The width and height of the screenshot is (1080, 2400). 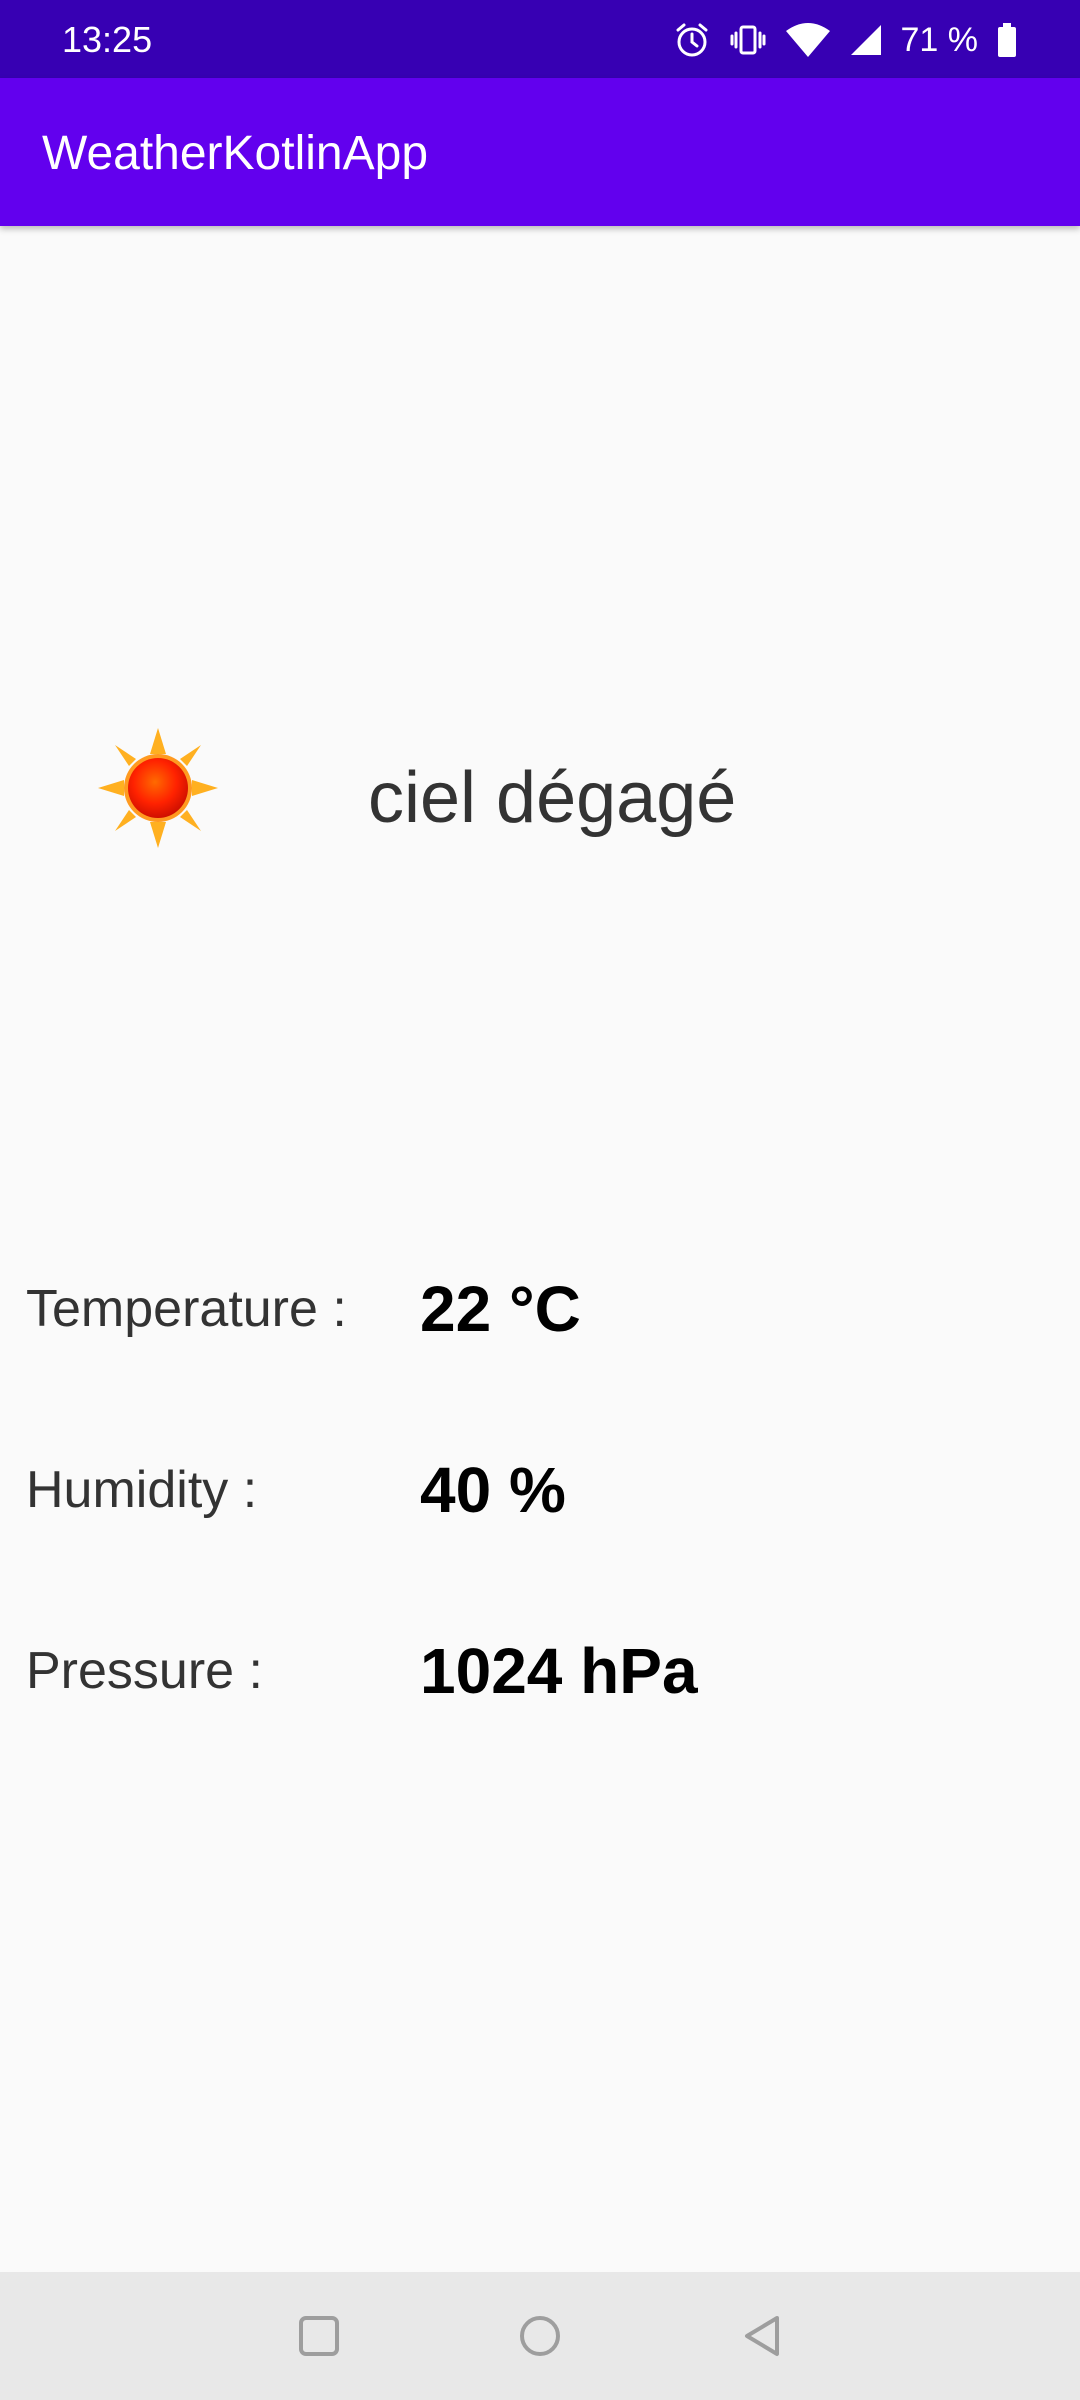 What do you see at coordinates (493, 1490) in the screenshot?
I see `humidity-value: 40 %` at bounding box center [493, 1490].